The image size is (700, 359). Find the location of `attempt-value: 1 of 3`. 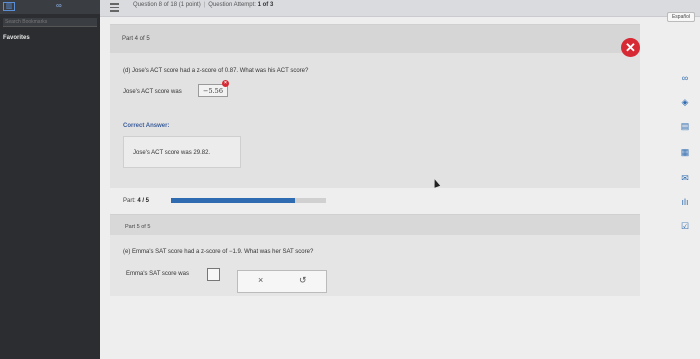

attempt-value: 1 of 3 is located at coordinates (265, 5).